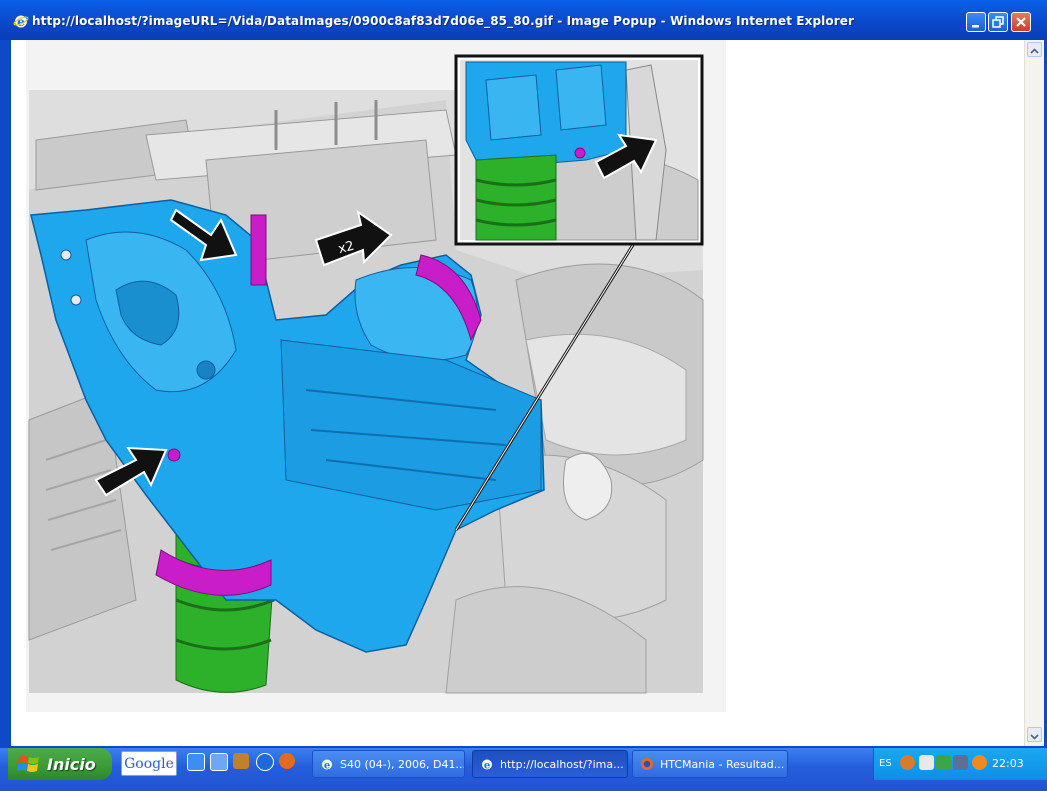 The height and width of the screenshot is (791, 1047). I want to click on google-toolbar-button: Google, so click(149, 763).